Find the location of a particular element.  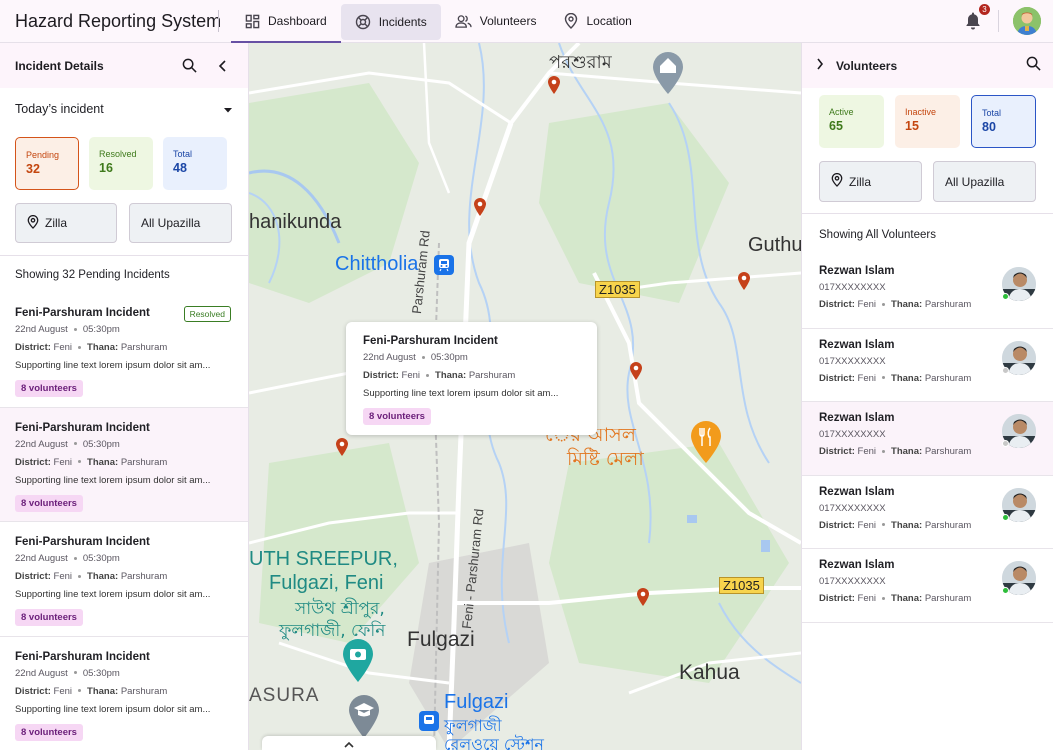

user-avatar is located at coordinates (1027, 21).